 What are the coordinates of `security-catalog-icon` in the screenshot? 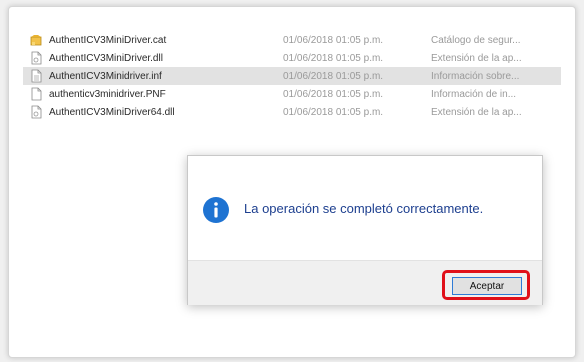 It's located at (36, 40).